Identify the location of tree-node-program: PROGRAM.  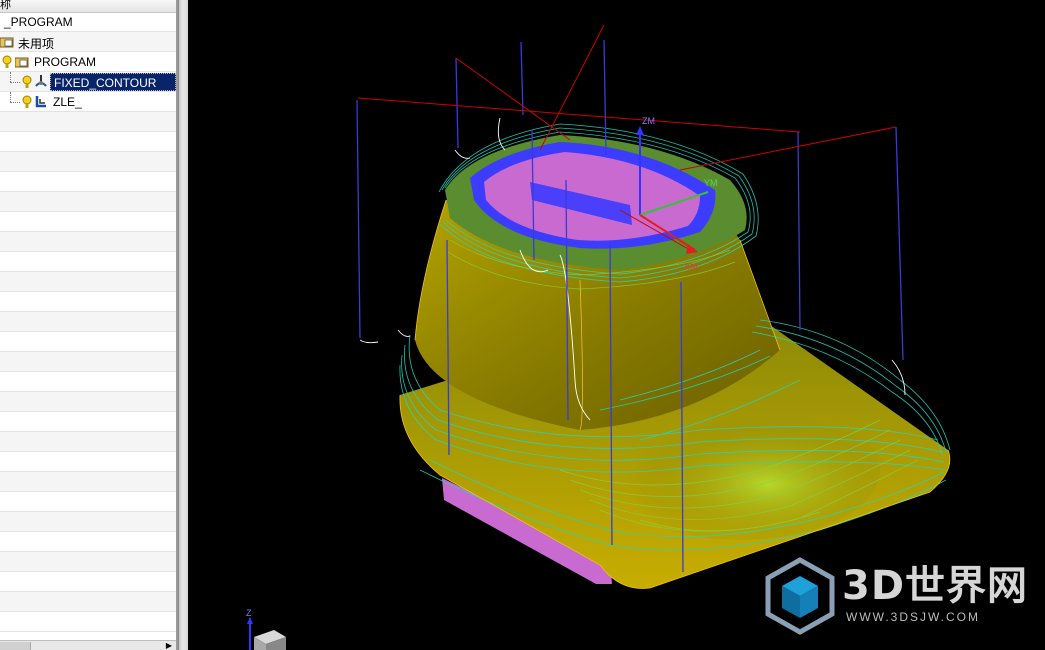
(88, 62).